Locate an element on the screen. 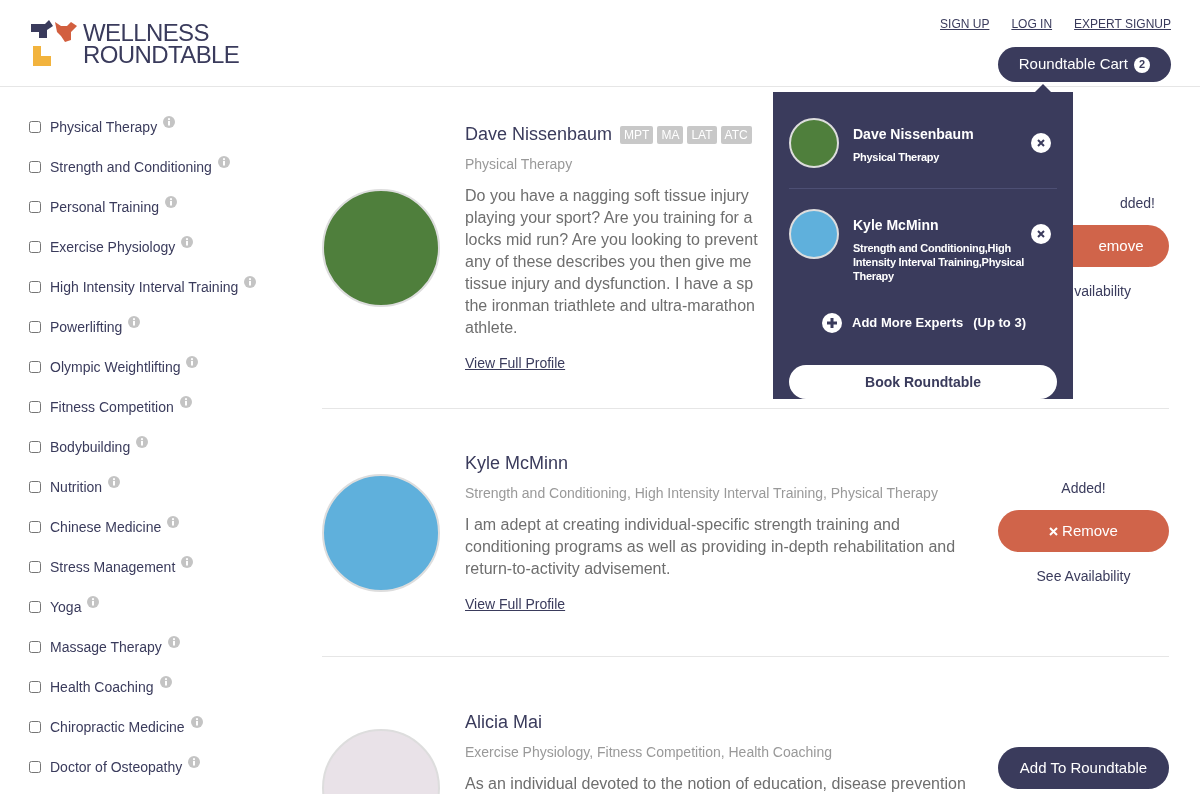  logo-icon is located at coordinates (53, 44).